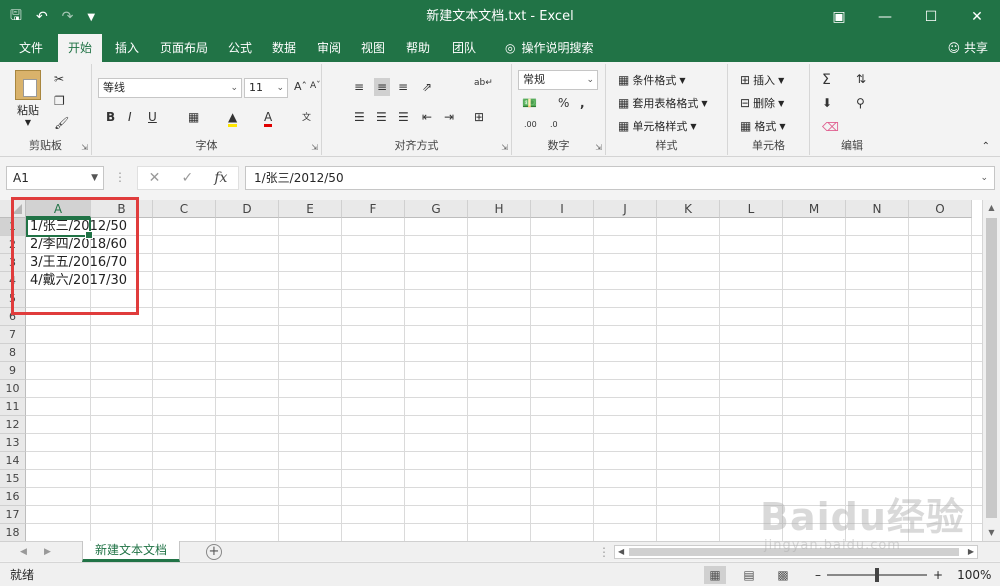 The image size is (1000, 586). What do you see at coordinates (968, 48) in the screenshot?
I see `share-button: ☺ 共享` at bounding box center [968, 48].